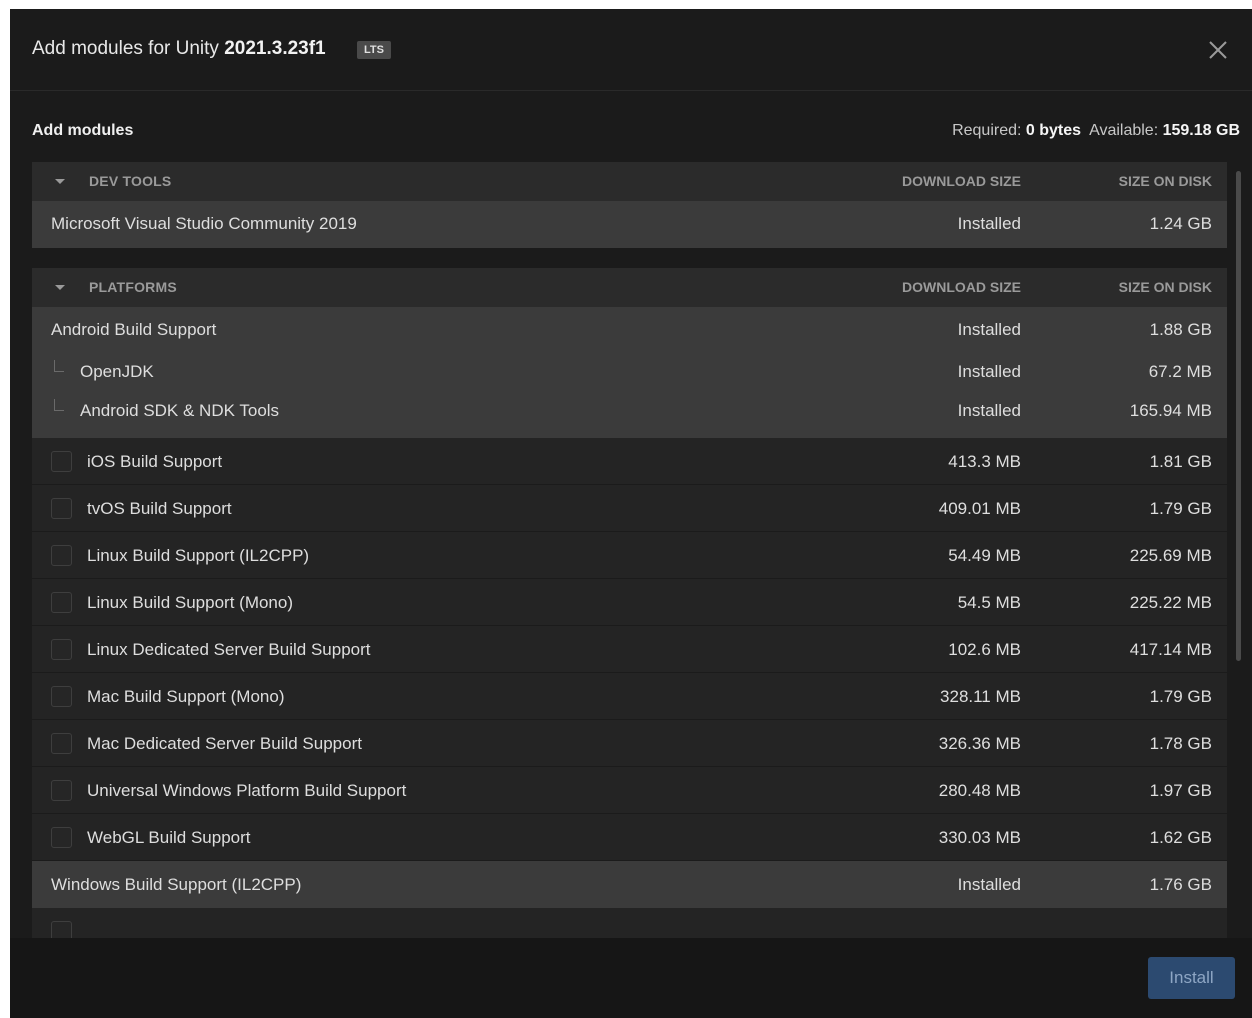 The width and height of the screenshot is (1252, 1018). What do you see at coordinates (989, 602) in the screenshot?
I see `module-download-size: 54.5 MB` at bounding box center [989, 602].